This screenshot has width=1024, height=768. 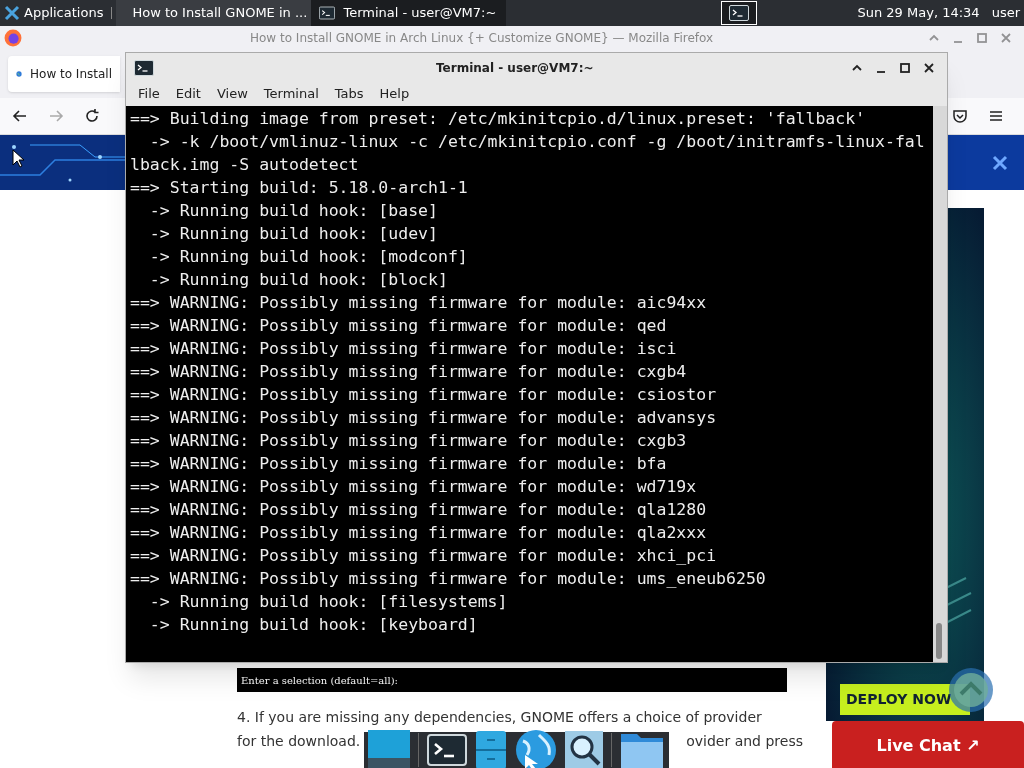 I want to click on search-icon, so click(x=584, y=749).